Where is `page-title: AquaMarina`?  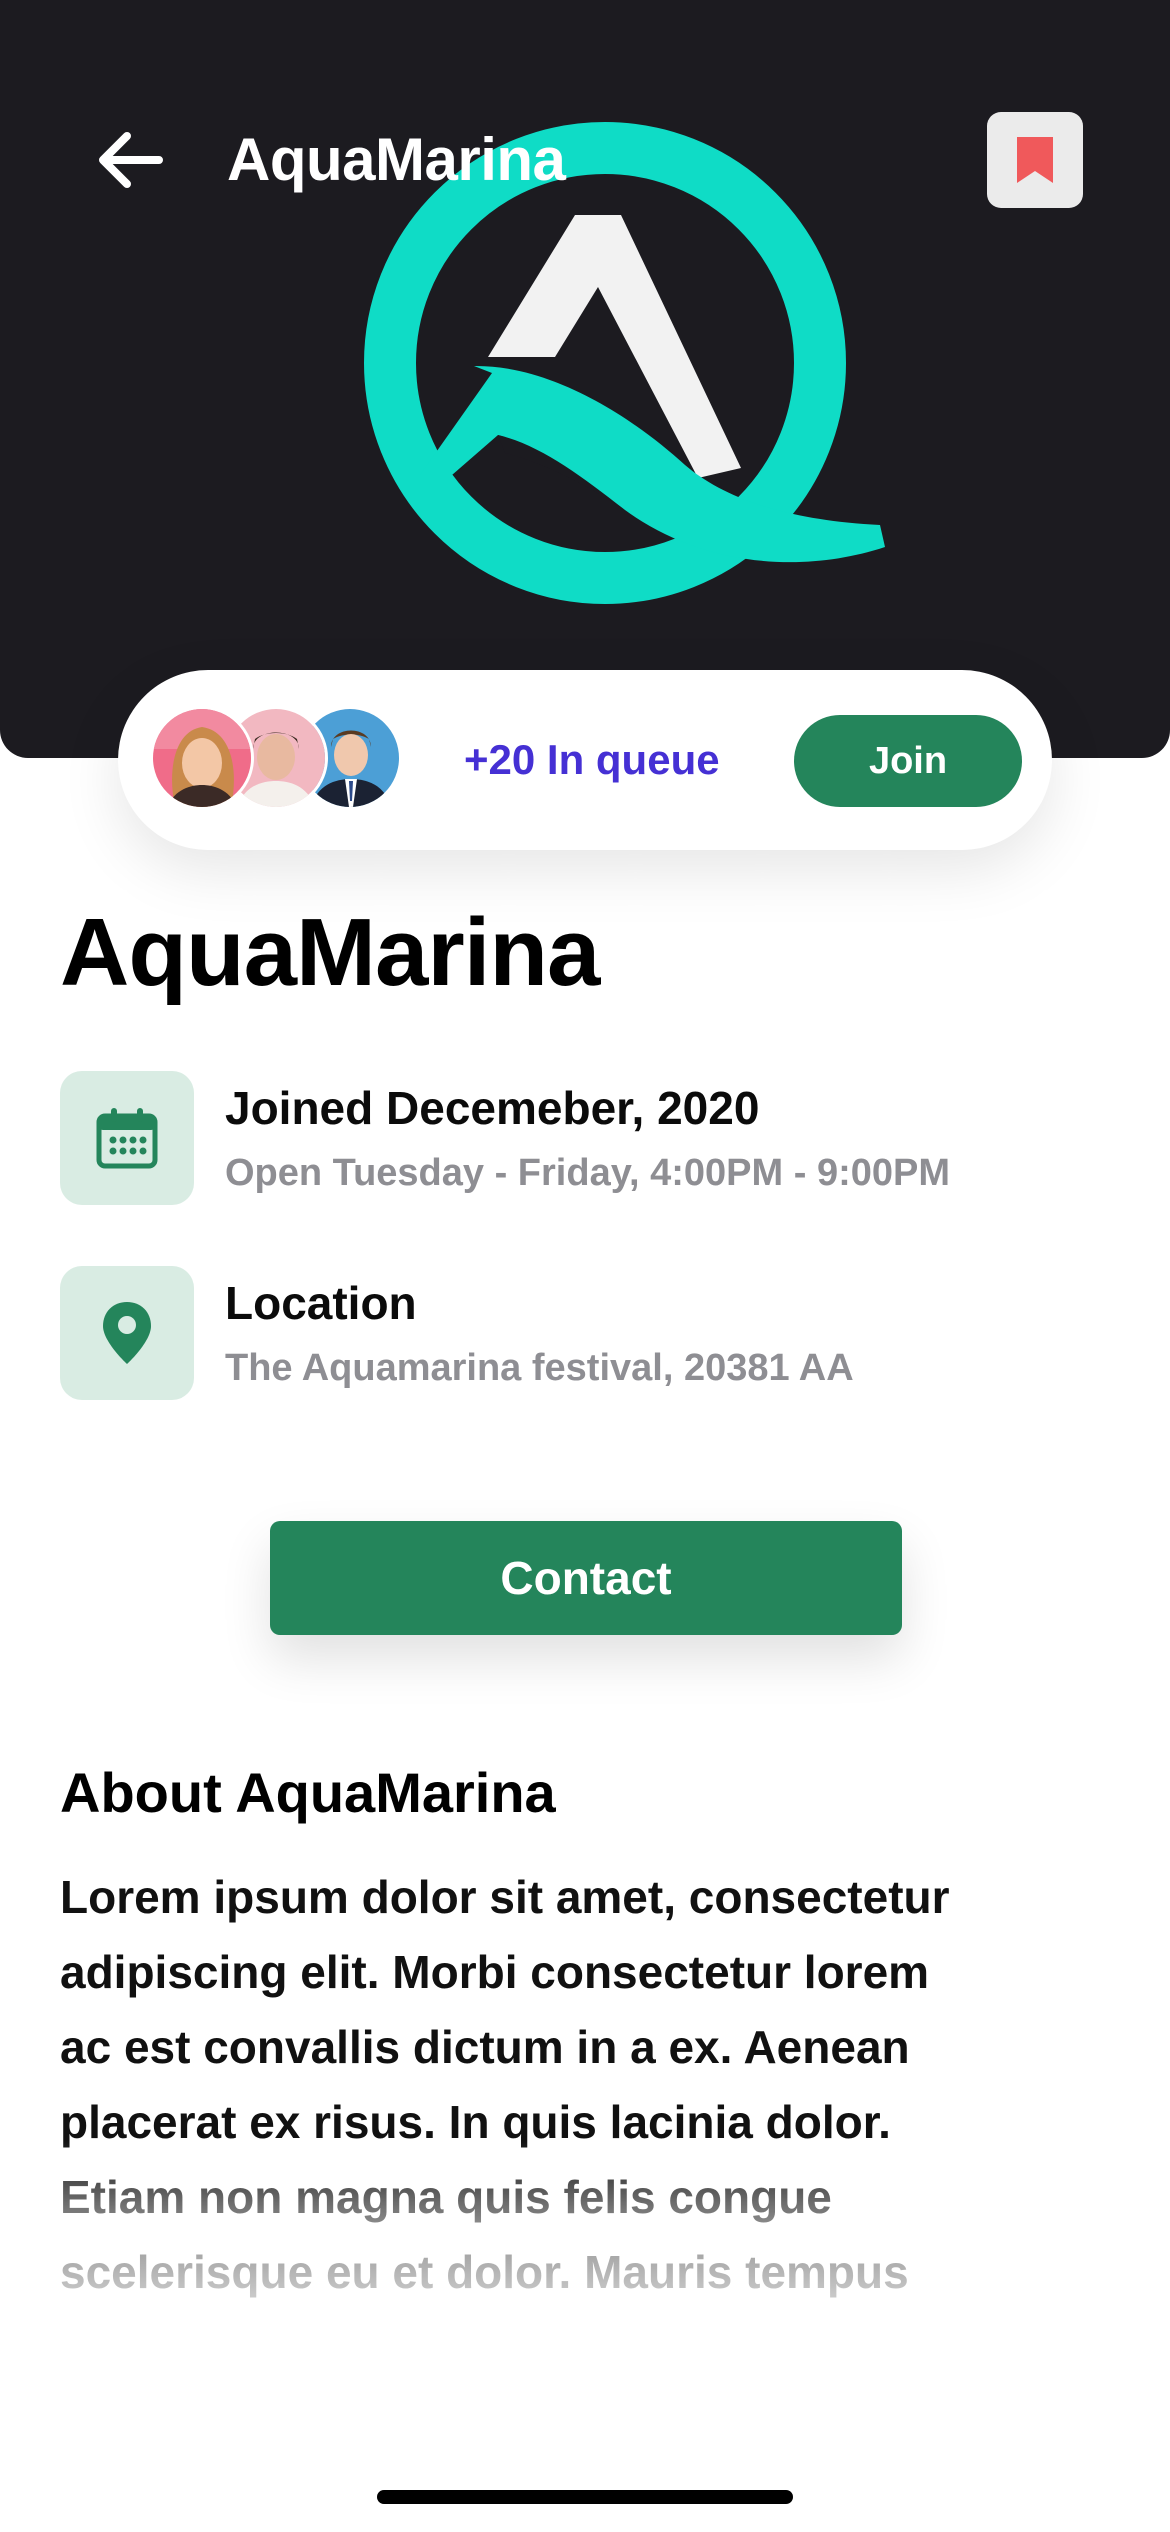 page-title: AquaMarina is located at coordinates (330, 952).